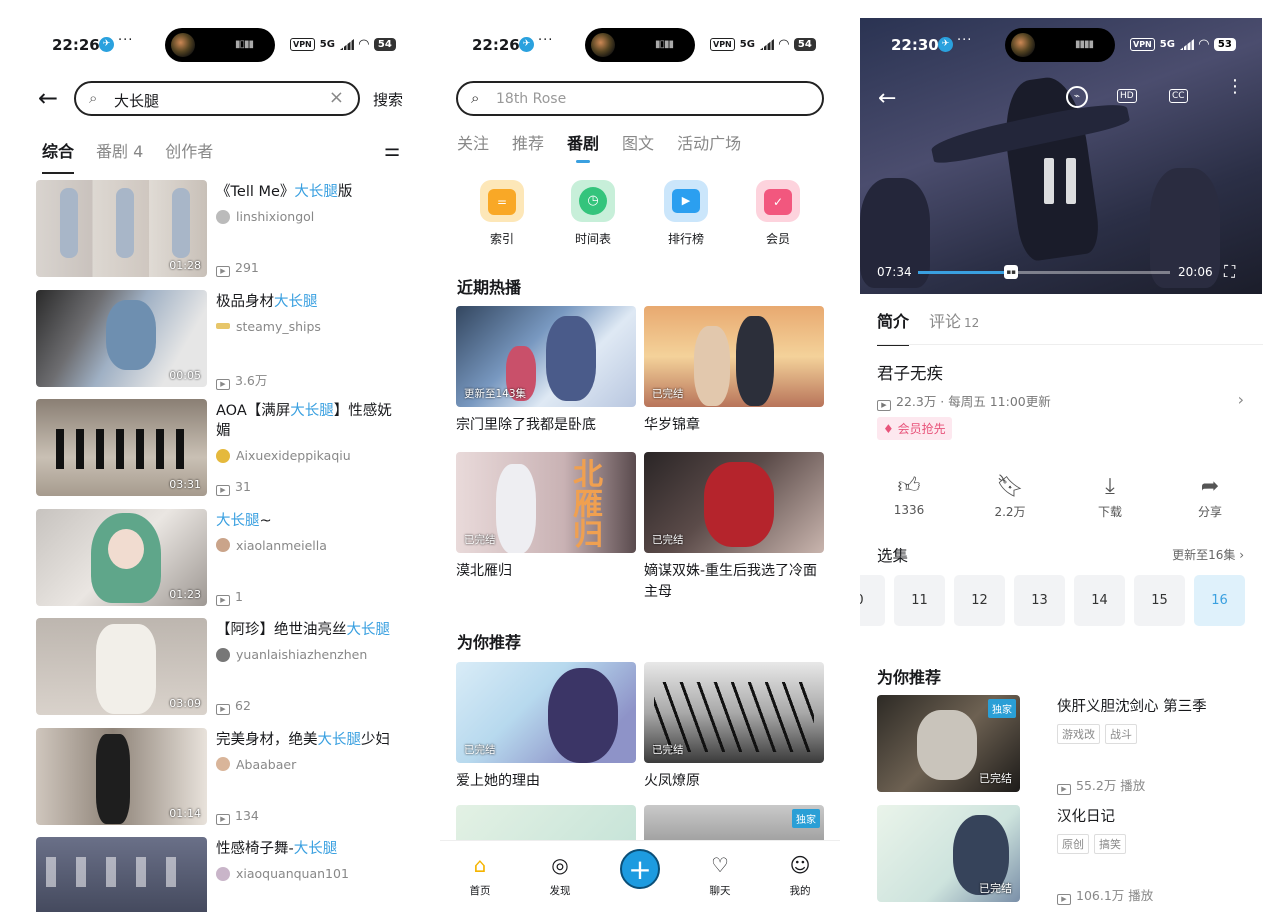 The image size is (1280, 912). What do you see at coordinates (734, 425) in the screenshot?
I see `anime-title: 华岁锦章` at bounding box center [734, 425].